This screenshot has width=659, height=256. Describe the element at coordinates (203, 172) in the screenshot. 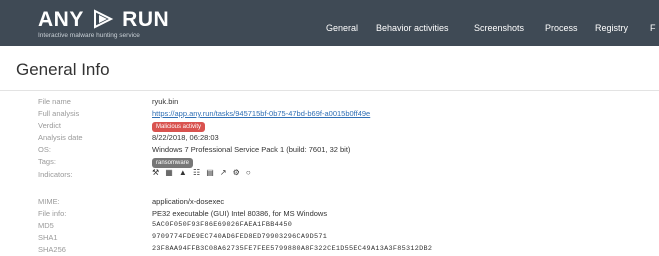

I see `indicator-icons: ⚒ ▦ ▲ ☷ ▤ ↗ ⚙ ○` at that location.